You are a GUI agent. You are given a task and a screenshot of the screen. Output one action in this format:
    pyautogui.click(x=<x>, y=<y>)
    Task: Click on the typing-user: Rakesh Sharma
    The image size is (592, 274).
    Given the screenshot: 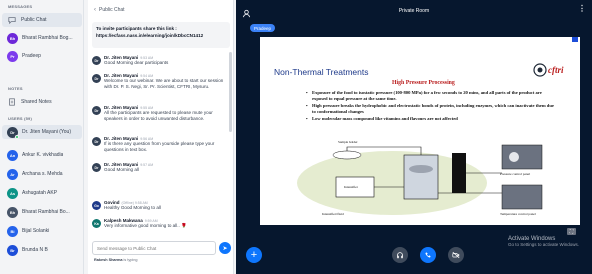 What is the action you would take?
    pyautogui.click(x=108, y=260)
    